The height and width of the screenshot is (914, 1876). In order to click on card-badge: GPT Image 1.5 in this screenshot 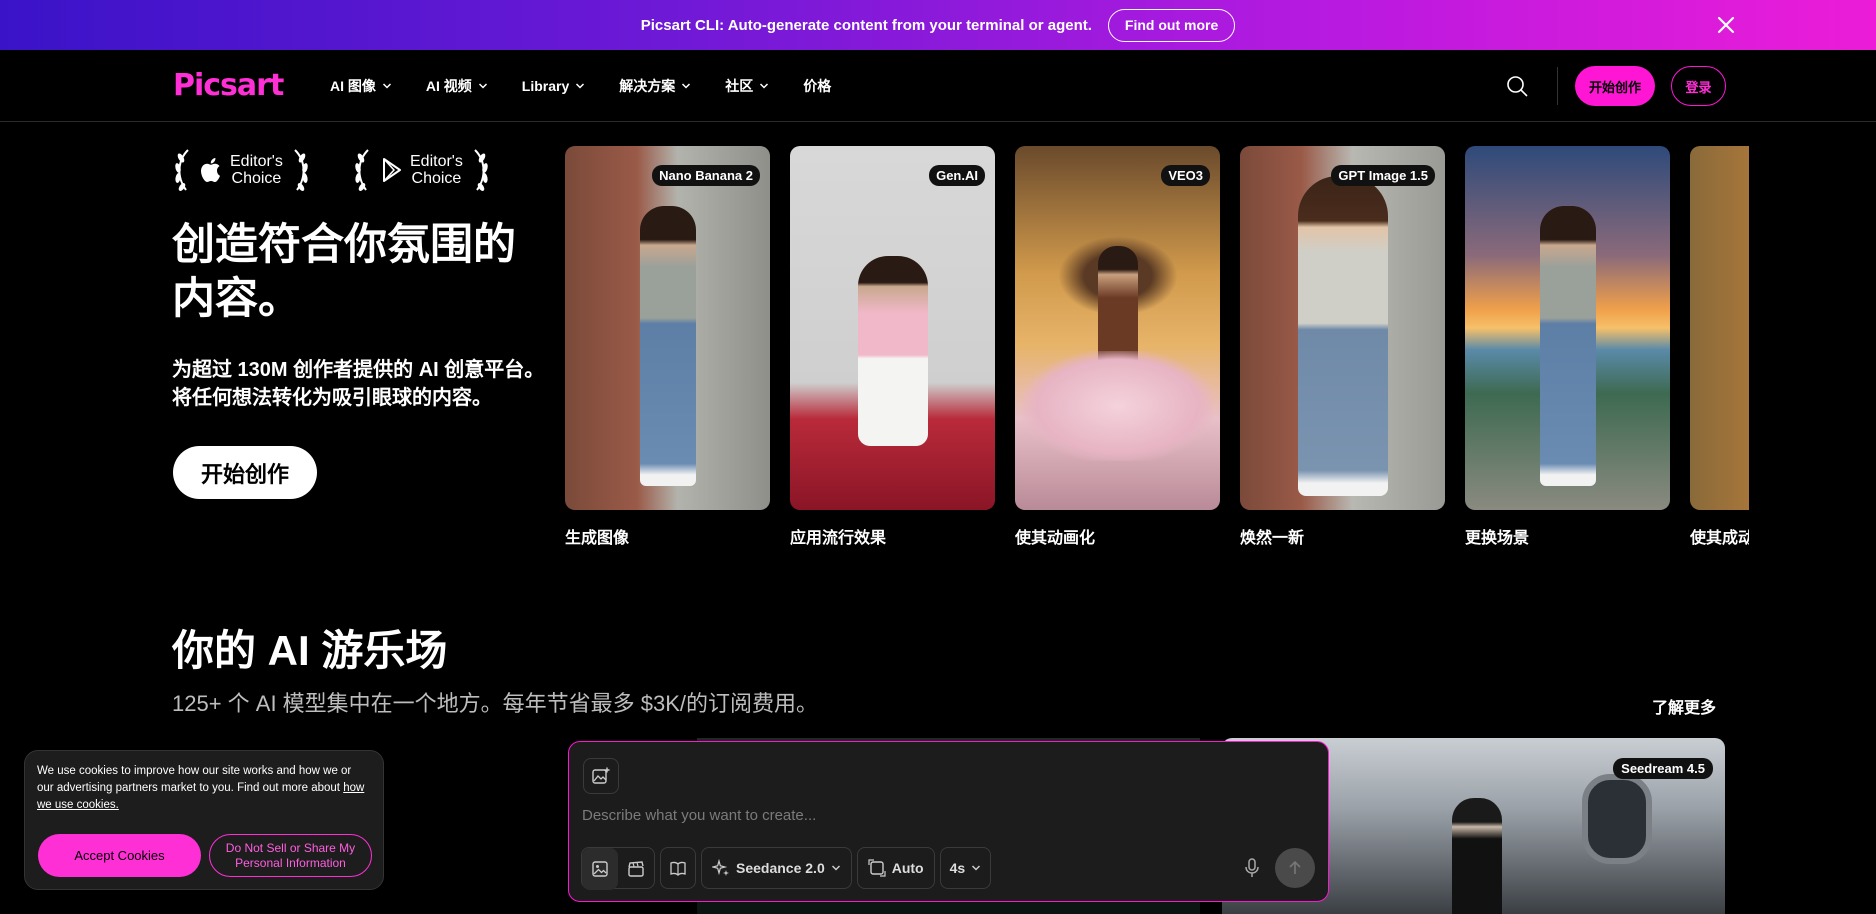, I will do `click(1383, 175)`.